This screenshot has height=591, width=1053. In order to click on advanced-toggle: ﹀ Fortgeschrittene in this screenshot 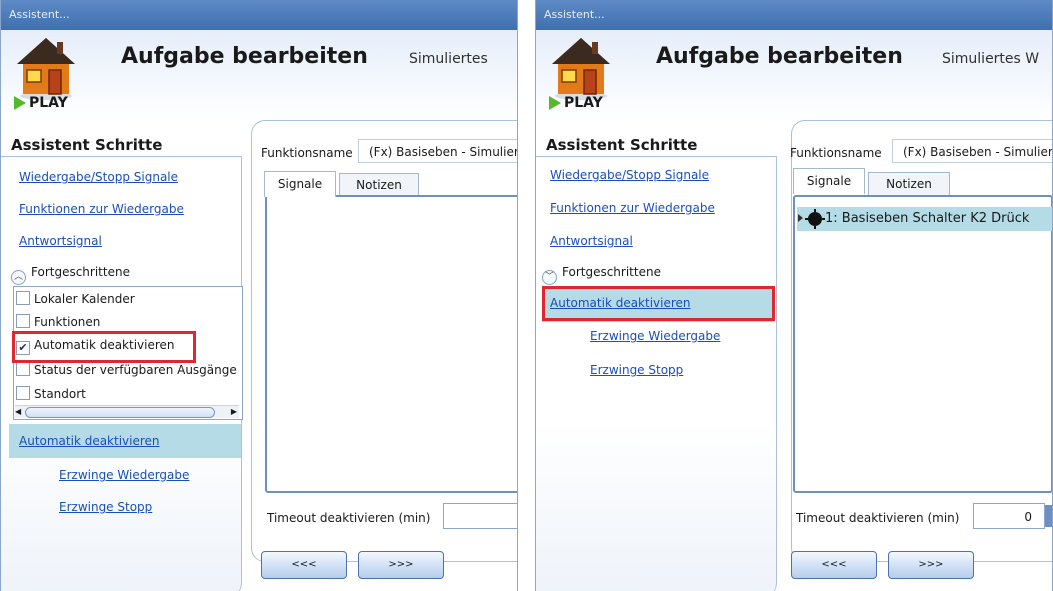, I will do `click(601, 275)`.